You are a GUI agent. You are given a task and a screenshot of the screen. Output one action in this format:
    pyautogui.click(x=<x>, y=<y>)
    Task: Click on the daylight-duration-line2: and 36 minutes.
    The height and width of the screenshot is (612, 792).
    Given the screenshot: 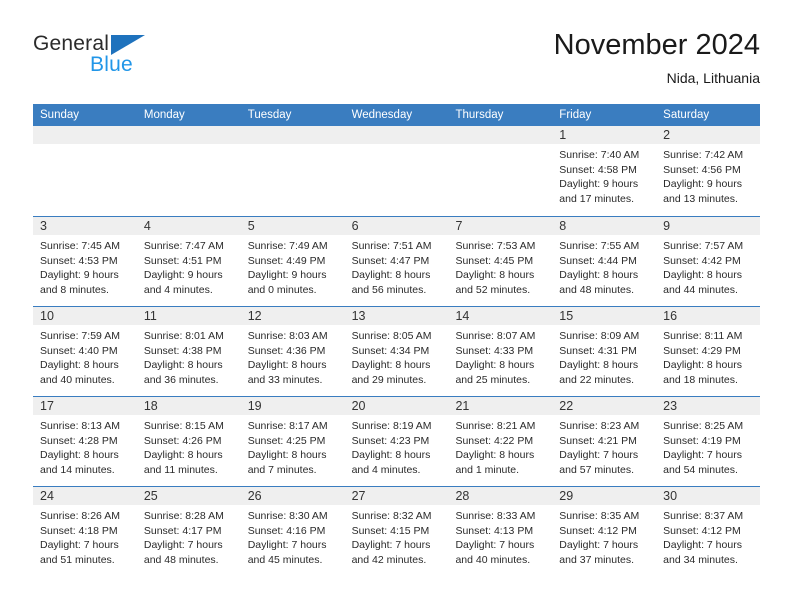 What is the action you would take?
    pyautogui.click(x=181, y=379)
    